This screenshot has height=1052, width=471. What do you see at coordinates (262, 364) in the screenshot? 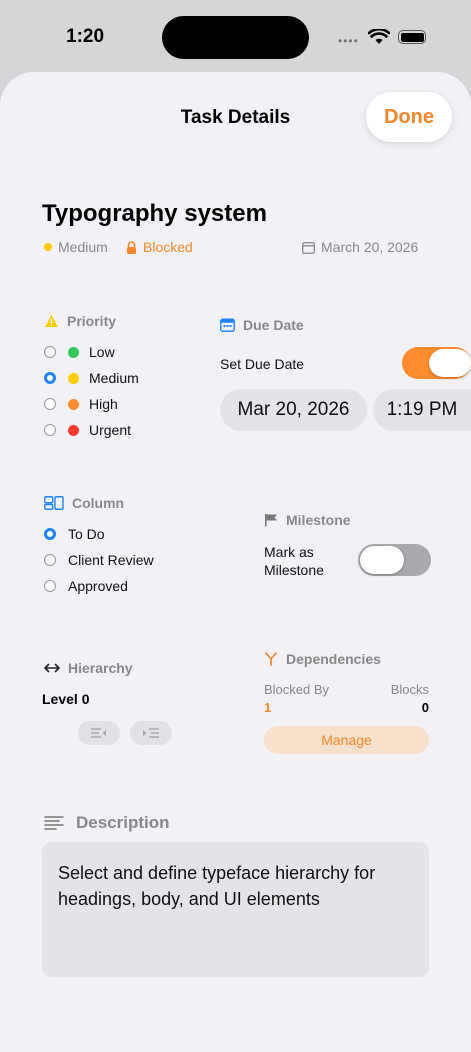
I see `set-due-date-label: Set Due Date` at bounding box center [262, 364].